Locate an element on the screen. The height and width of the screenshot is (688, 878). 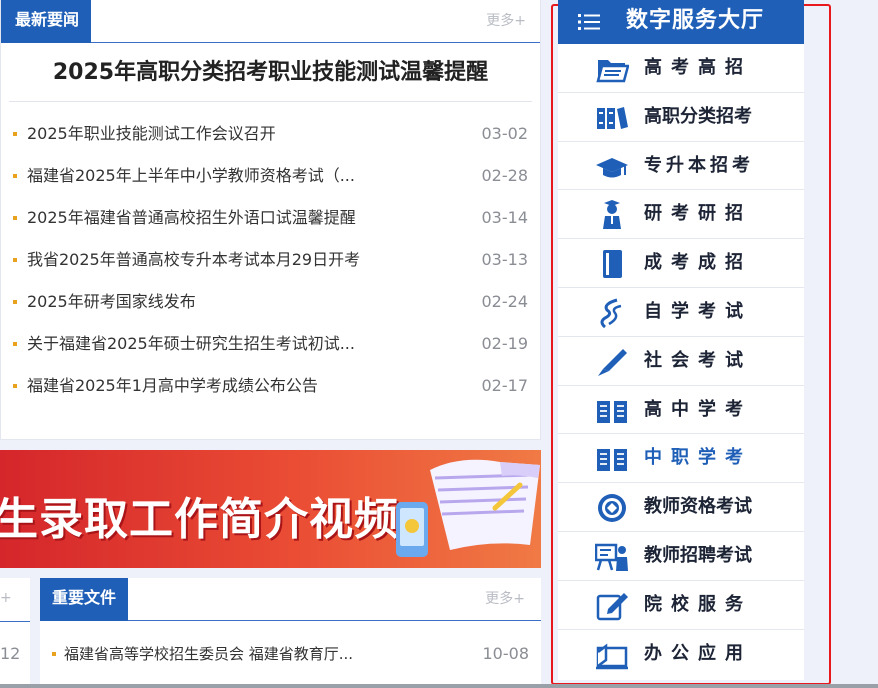
news-tab: 最新要闻 is located at coordinates (46, 21).